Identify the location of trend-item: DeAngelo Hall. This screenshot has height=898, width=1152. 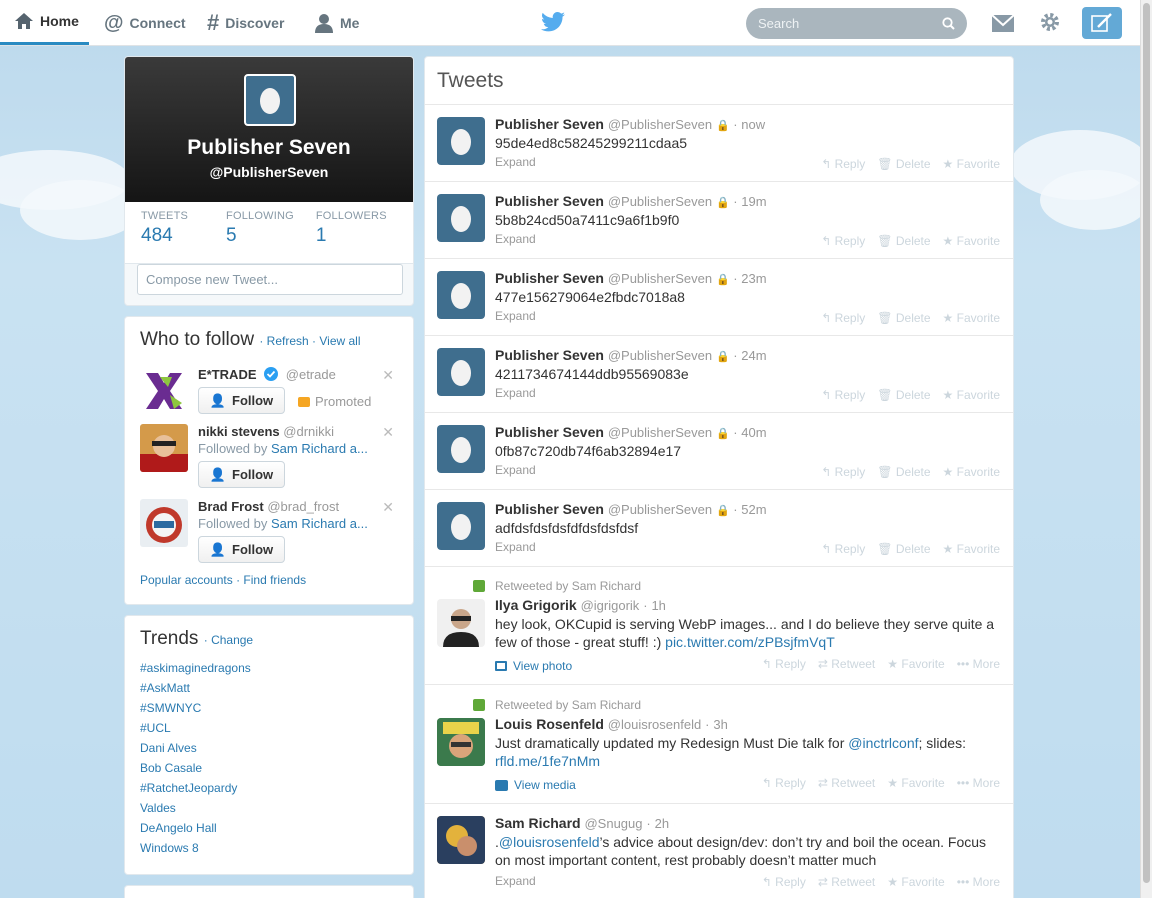
(269, 828).